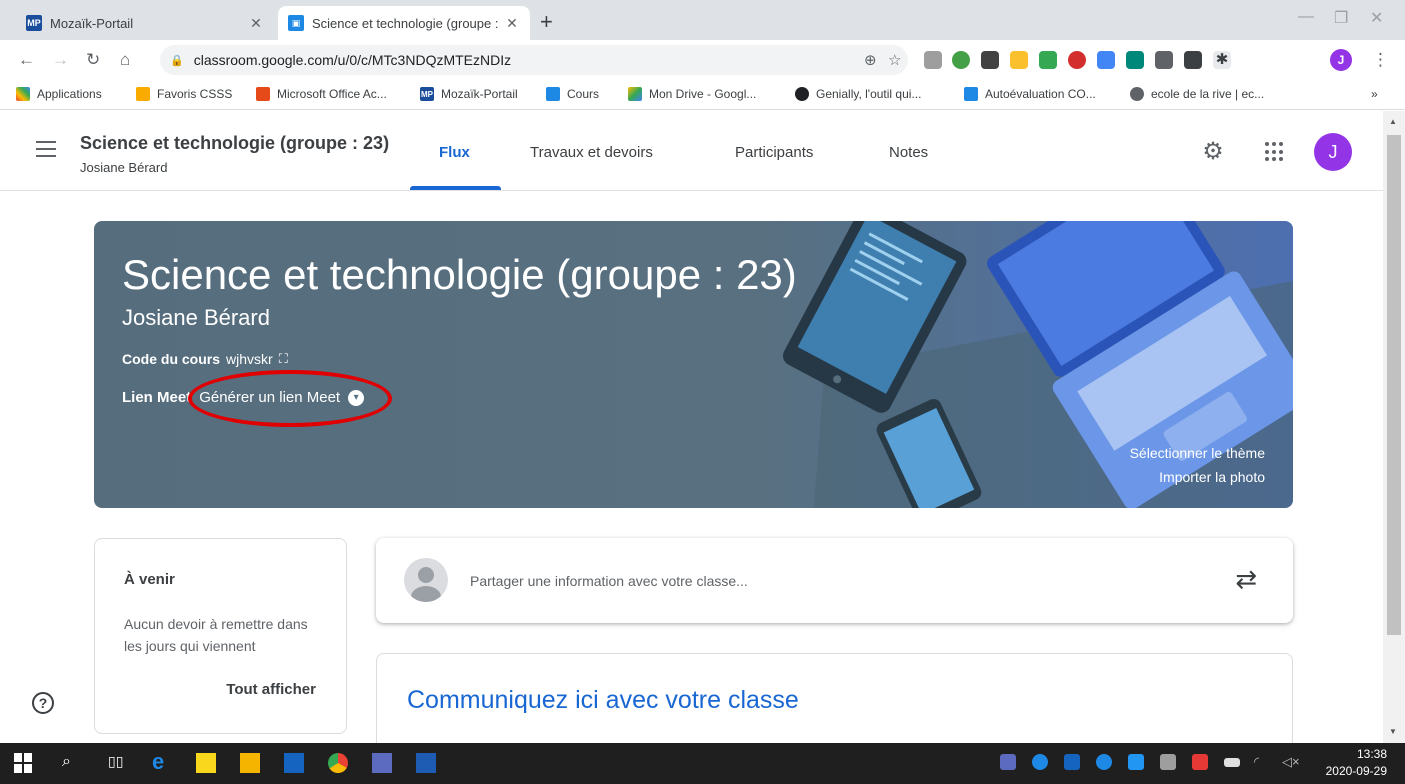  What do you see at coordinates (1222, 60) in the screenshot?
I see `puzzle-icon: ✱` at bounding box center [1222, 60].